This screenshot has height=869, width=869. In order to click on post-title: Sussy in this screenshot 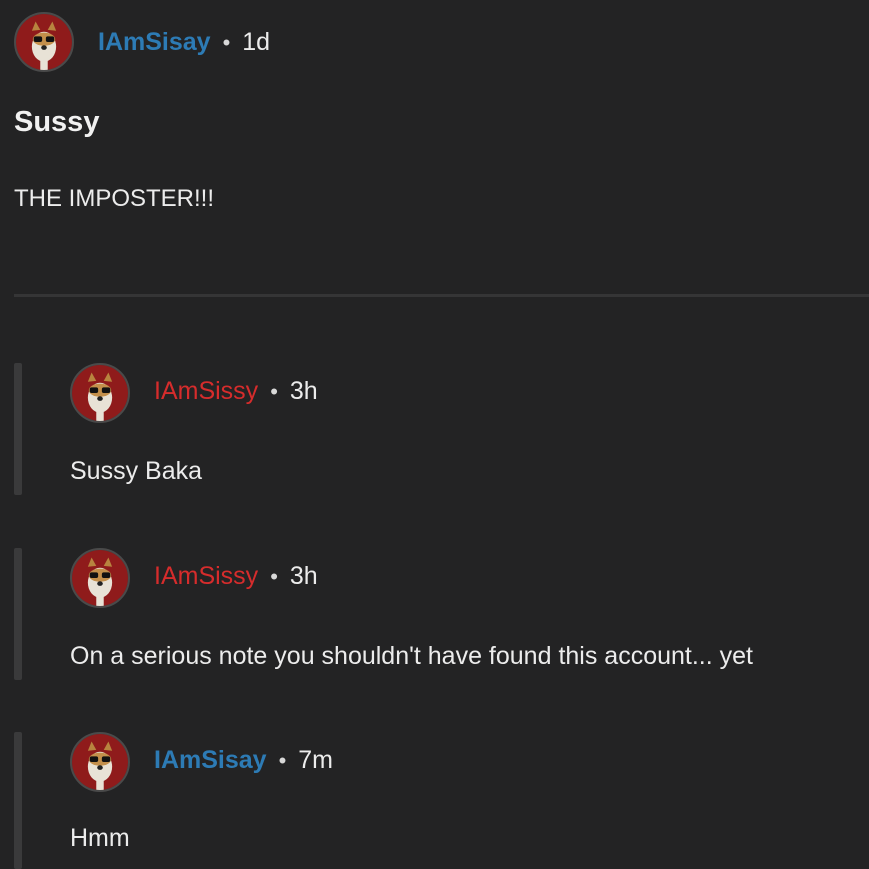, I will do `click(57, 122)`.